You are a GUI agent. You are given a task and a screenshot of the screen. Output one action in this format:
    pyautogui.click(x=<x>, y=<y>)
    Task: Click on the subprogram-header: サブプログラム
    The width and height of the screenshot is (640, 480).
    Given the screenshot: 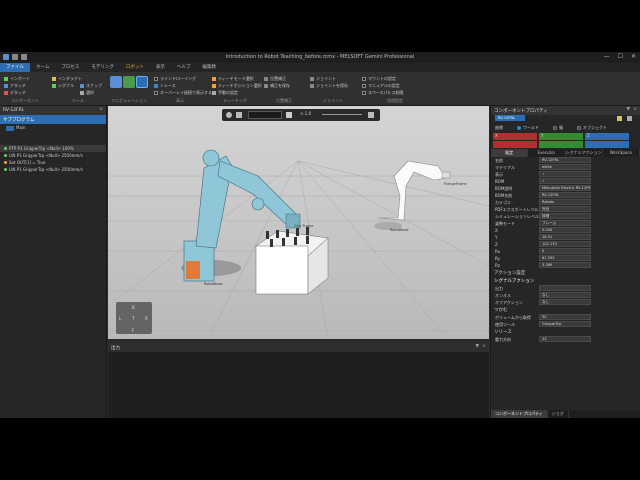 What is the action you would take?
    pyautogui.click(x=53, y=119)
    